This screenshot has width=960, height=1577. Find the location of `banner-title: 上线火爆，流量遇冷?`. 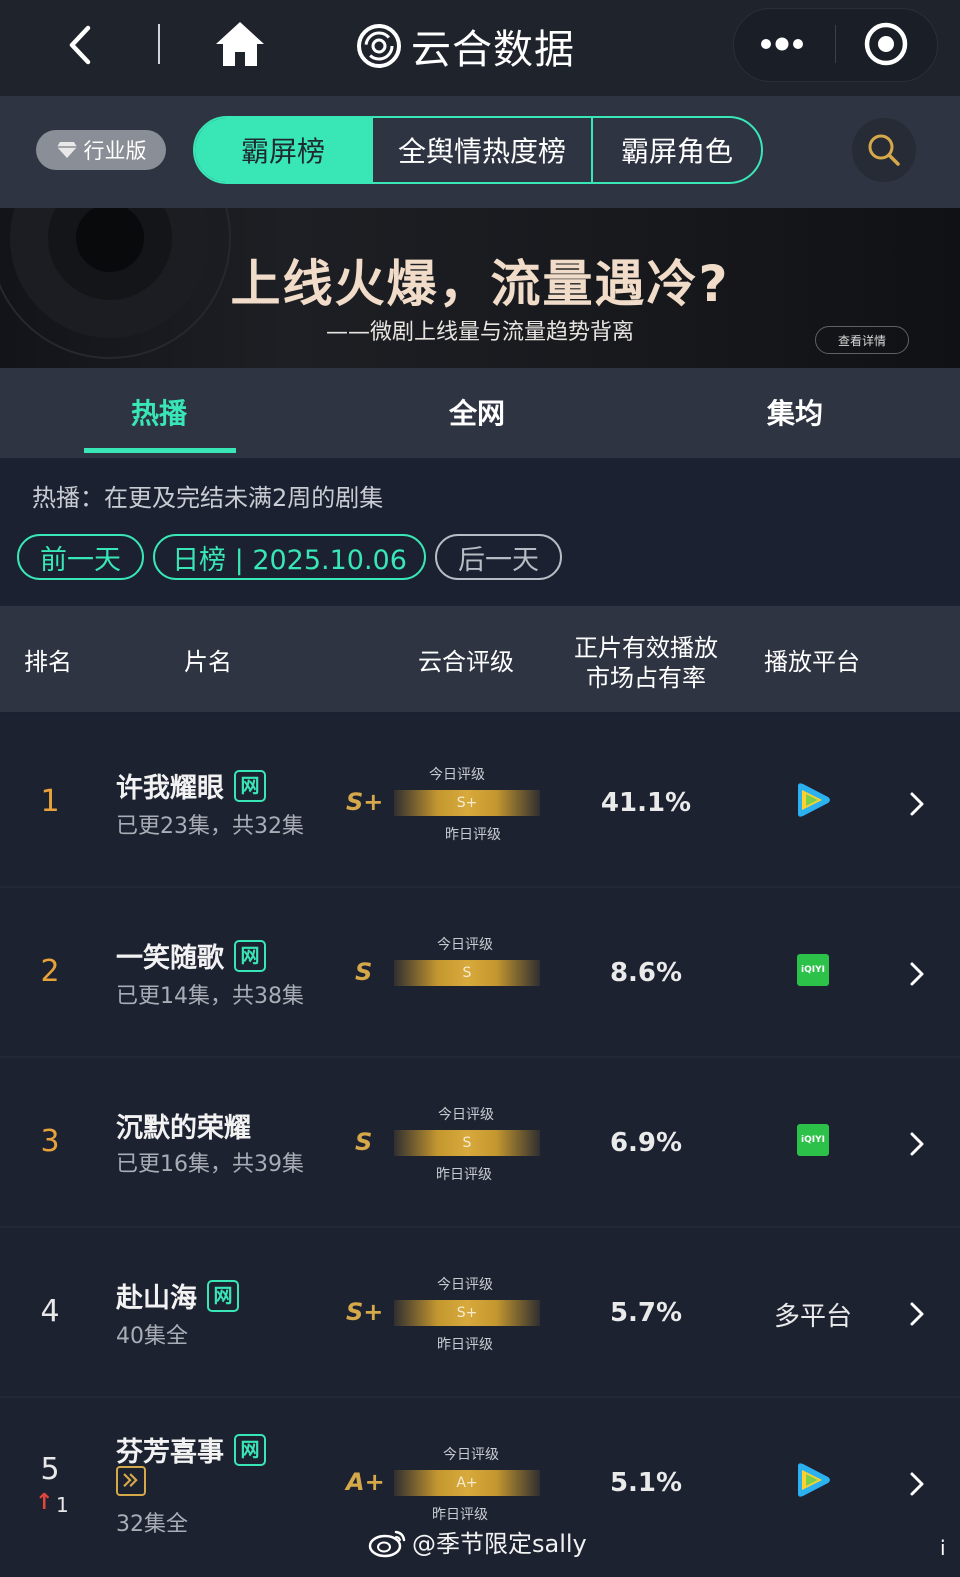

banner-title: 上线火爆，流量遇冷? is located at coordinates (480, 284).